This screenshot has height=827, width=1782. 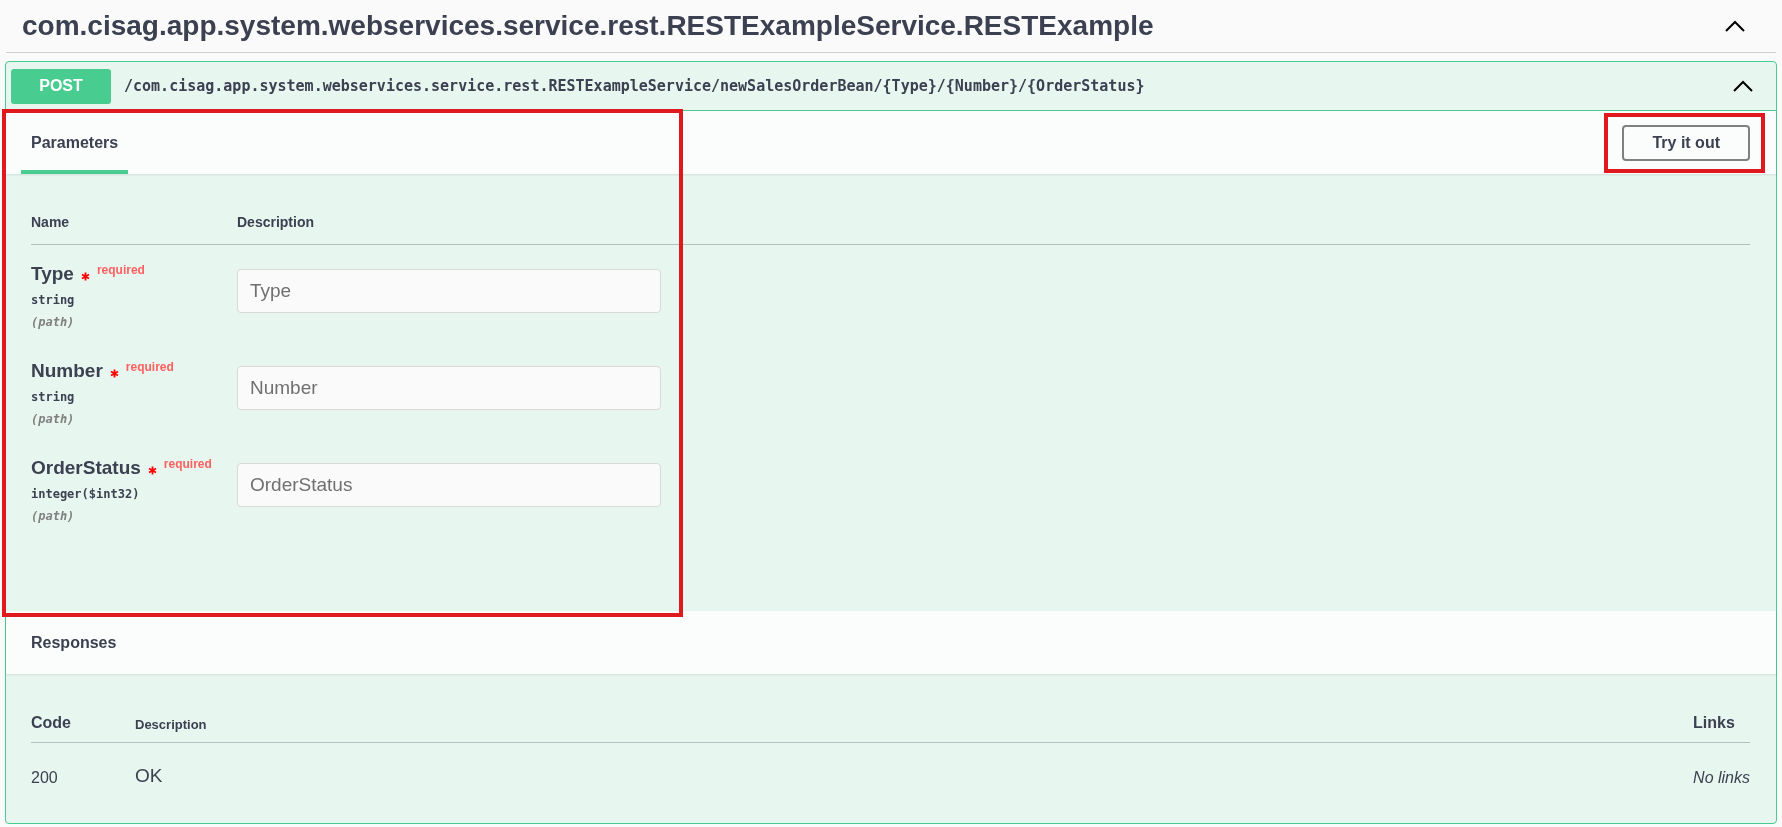 I want to click on endpoint-path: /com.cisag.app.system.webservices.service.rest.RESTExampleService/newSalesOrderBean/{Type}/{Number}/{OrderStatus}, so click(x=928, y=86).